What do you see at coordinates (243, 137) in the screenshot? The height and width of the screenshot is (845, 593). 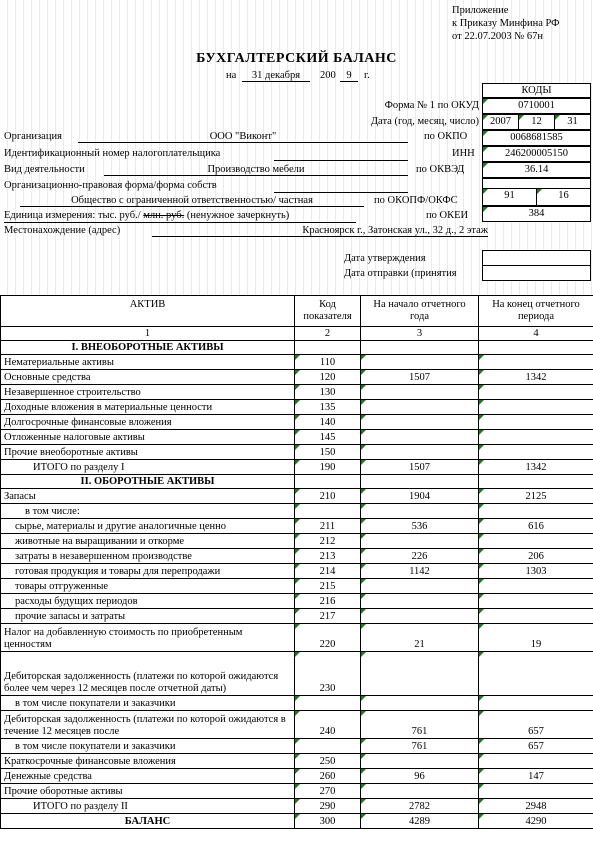 I see `org-name-field: ООО "Виконт"` at bounding box center [243, 137].